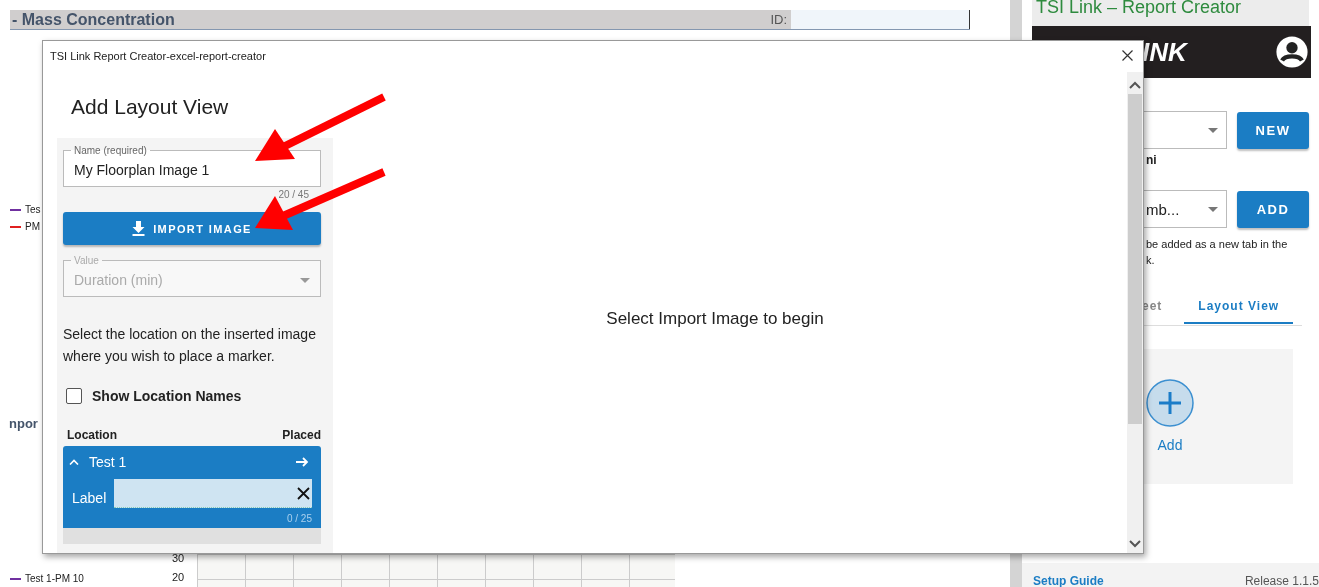 Image resolution: width=1319 pixels, height=587 pixels. I want to click on close-icon, so click(1127, 55).